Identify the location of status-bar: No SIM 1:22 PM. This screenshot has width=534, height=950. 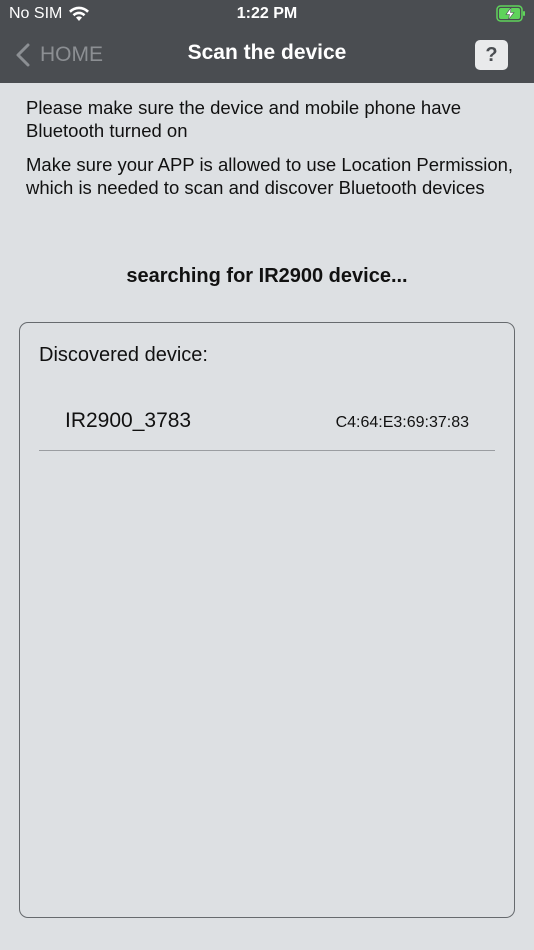
(267, 14).